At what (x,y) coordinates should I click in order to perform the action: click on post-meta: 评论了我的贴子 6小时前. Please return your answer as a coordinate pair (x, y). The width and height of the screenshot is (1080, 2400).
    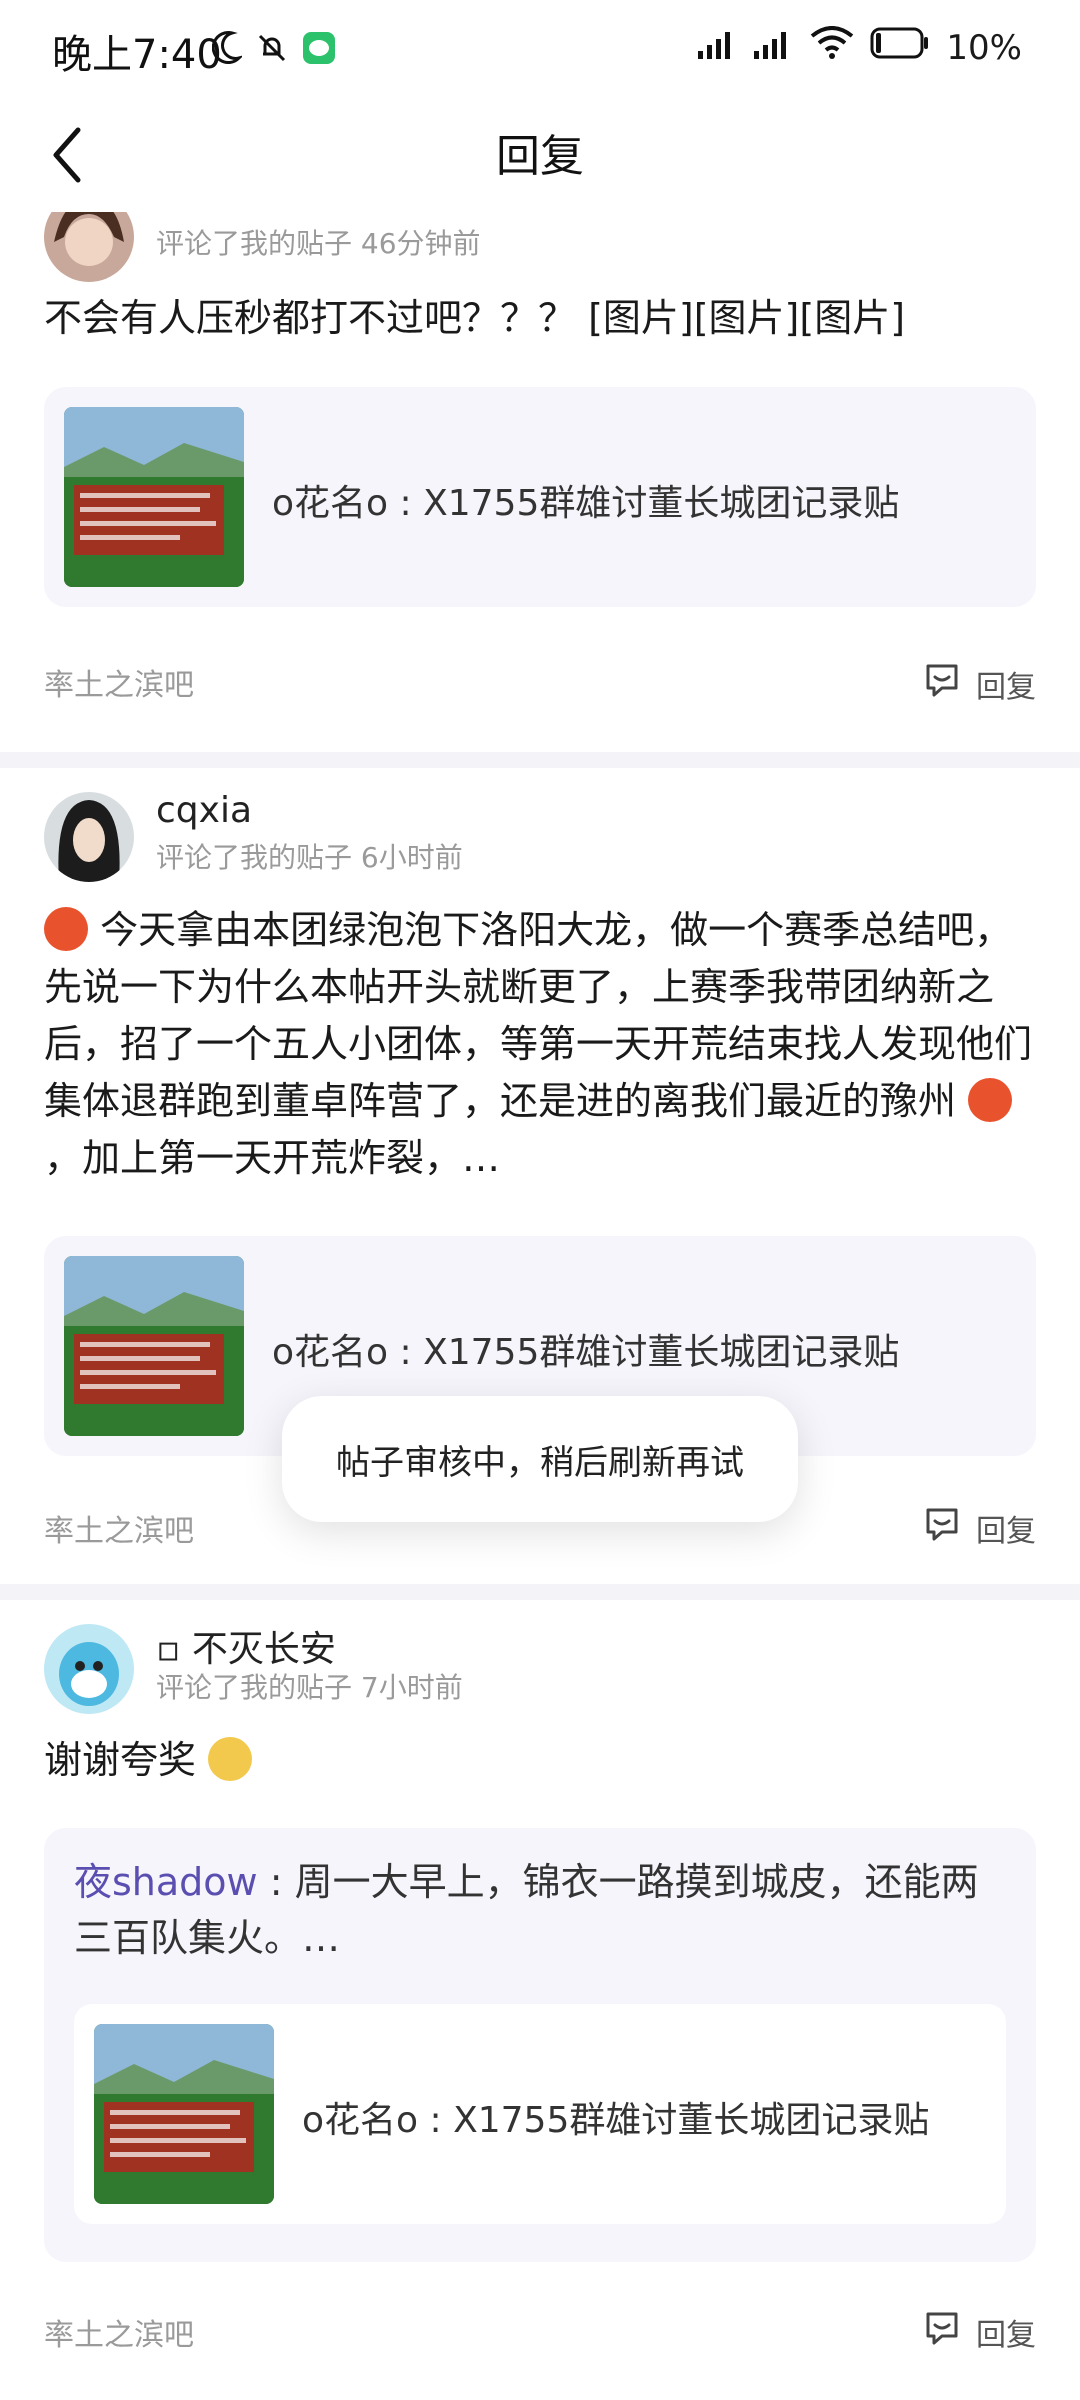
    Looking at the image, I should click on (309, 857).